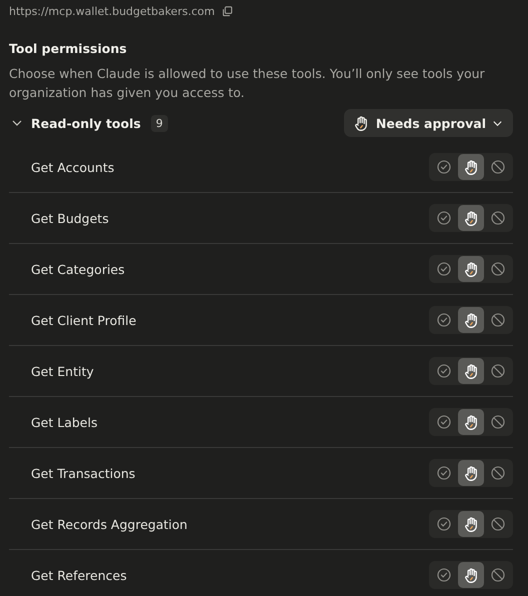  What do you see at coordinates (86, 123) in the screenshot?
I see `group-name: Read-only tools` at bounding box center [86, 123].